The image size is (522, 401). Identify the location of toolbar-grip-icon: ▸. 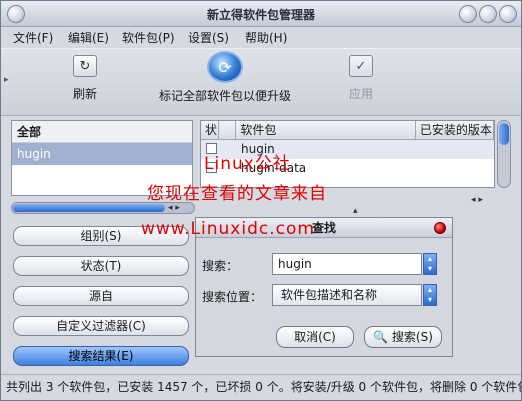
(6, 80).